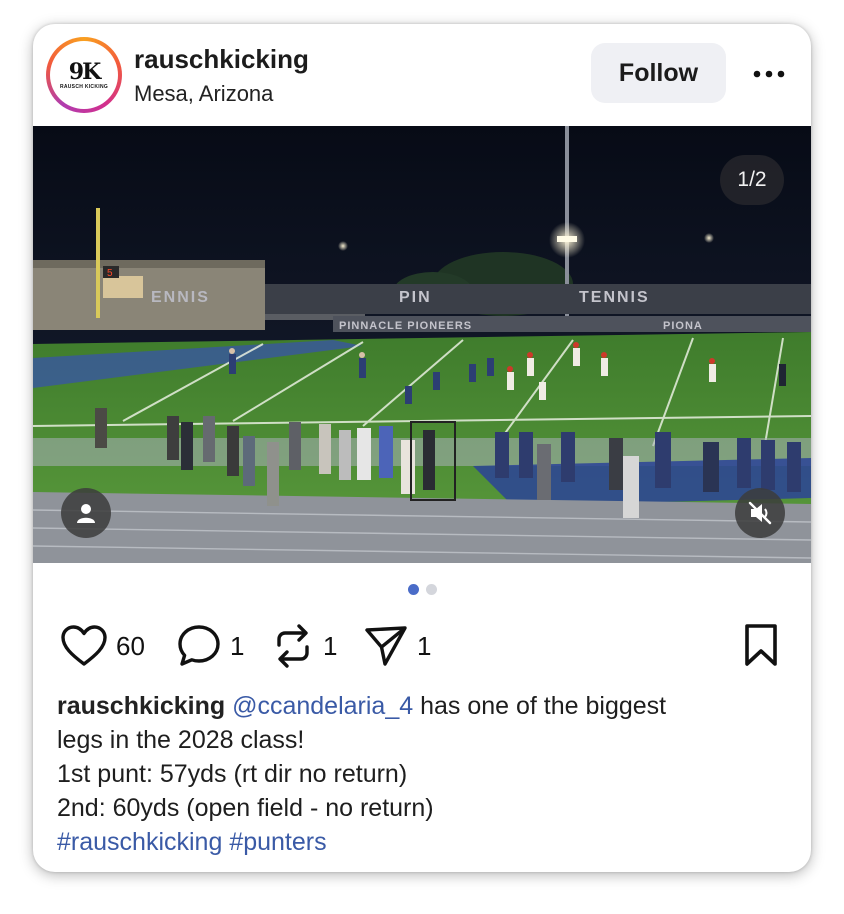 This screenshot has height=914, width=844. What do you see at coordinates (84, 86) in the screenshot?
I see `avatar-logo-text: RAUSCH KICKING` at bounding box center [84, 86].